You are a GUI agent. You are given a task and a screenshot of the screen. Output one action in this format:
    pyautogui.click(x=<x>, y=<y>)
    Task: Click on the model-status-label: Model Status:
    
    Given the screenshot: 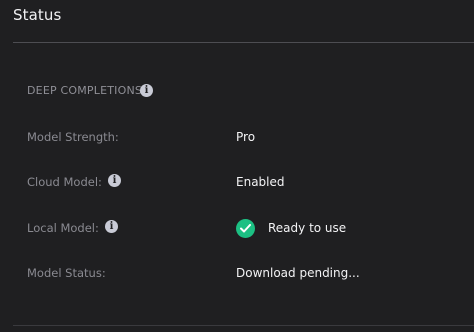 What is the action you would take?
    pyautogui.click(x=66, y=273)
    